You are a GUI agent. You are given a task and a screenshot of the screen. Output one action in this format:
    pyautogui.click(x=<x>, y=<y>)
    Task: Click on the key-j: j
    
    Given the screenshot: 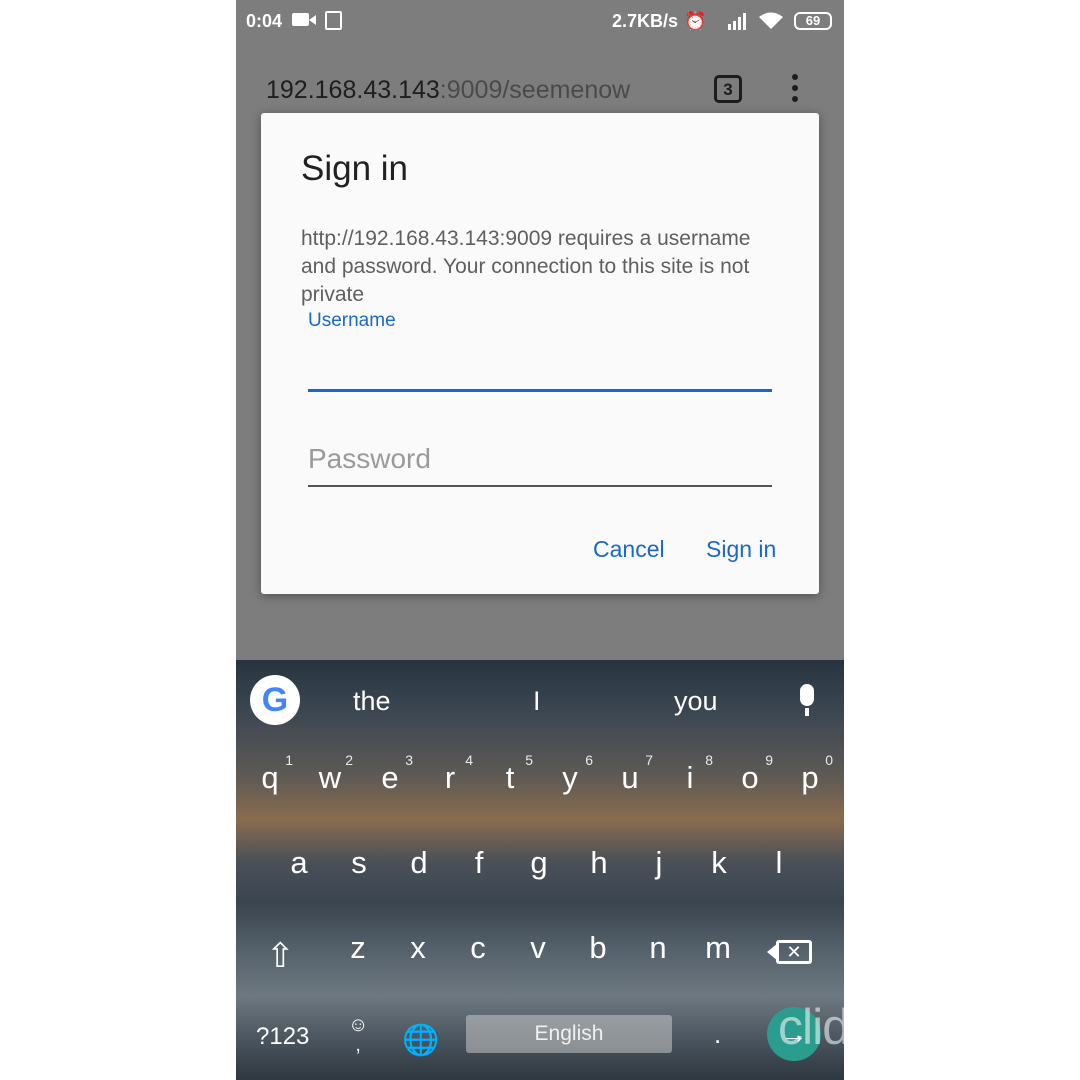 What is the action you would take?
    pyautogui.click(x=659, y=863)
    